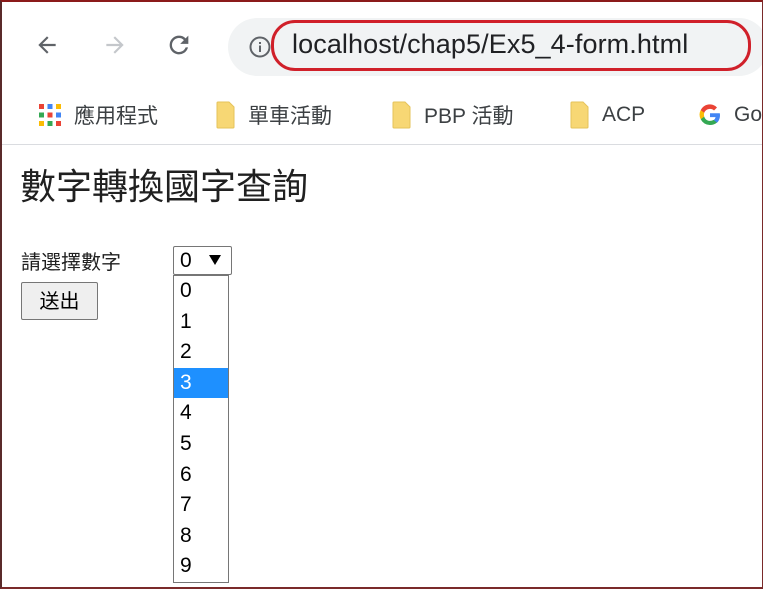 This screenshot has height=589, width=763. I want to click on dropdown-arrow-icon, so click(215, 260).